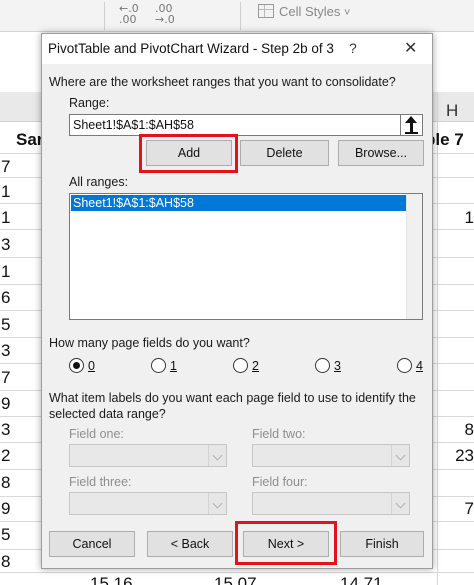 The image size is (474, 585). What do you see at coordinates (92, 544) in the screenshot?
I see `cancel-button: Cancel` at bounding box center [92, 544].